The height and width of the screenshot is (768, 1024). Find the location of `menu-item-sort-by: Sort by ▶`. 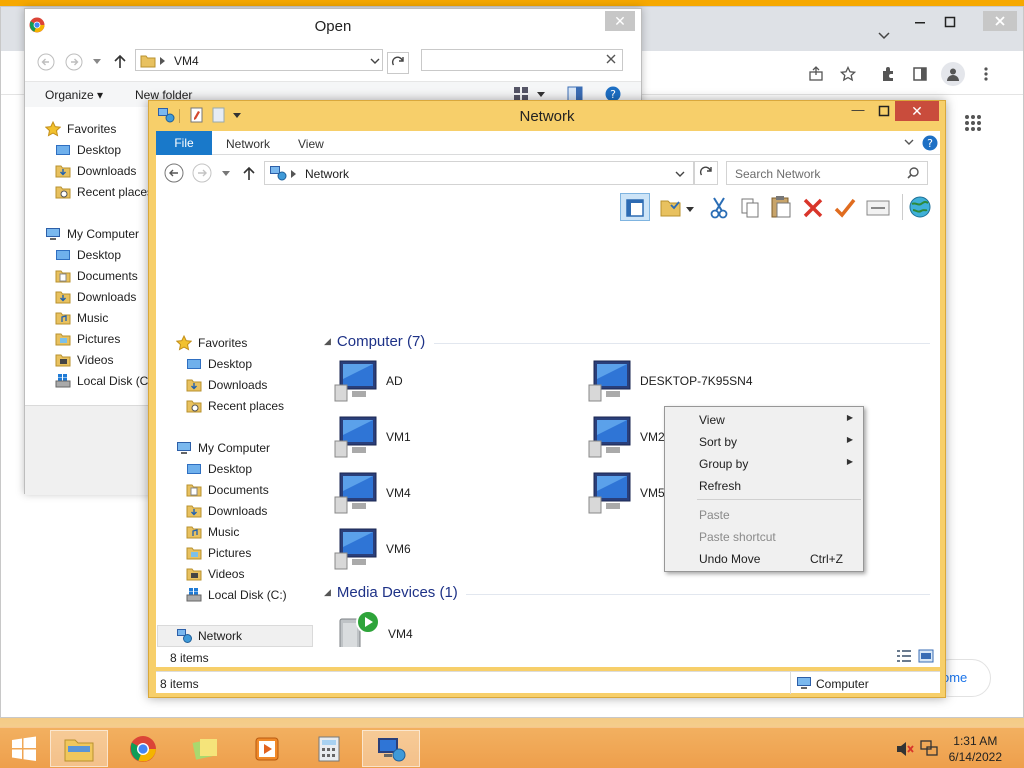

menu-item-sort-by: Sort by ▶ is located at coordinates (764, 441).